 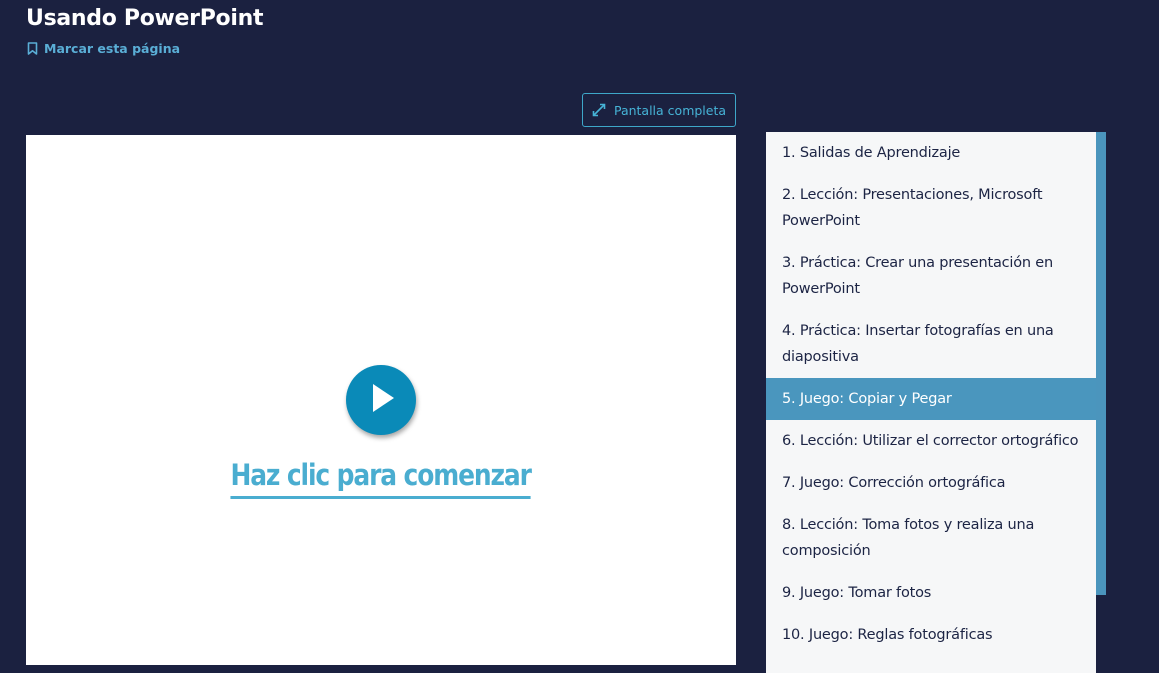 What do you see at coordinates (931, 483) in the screenshot?
I see `menu-item: 7. Juego: Corrección ortográfica` at bounding box center [931, 483].